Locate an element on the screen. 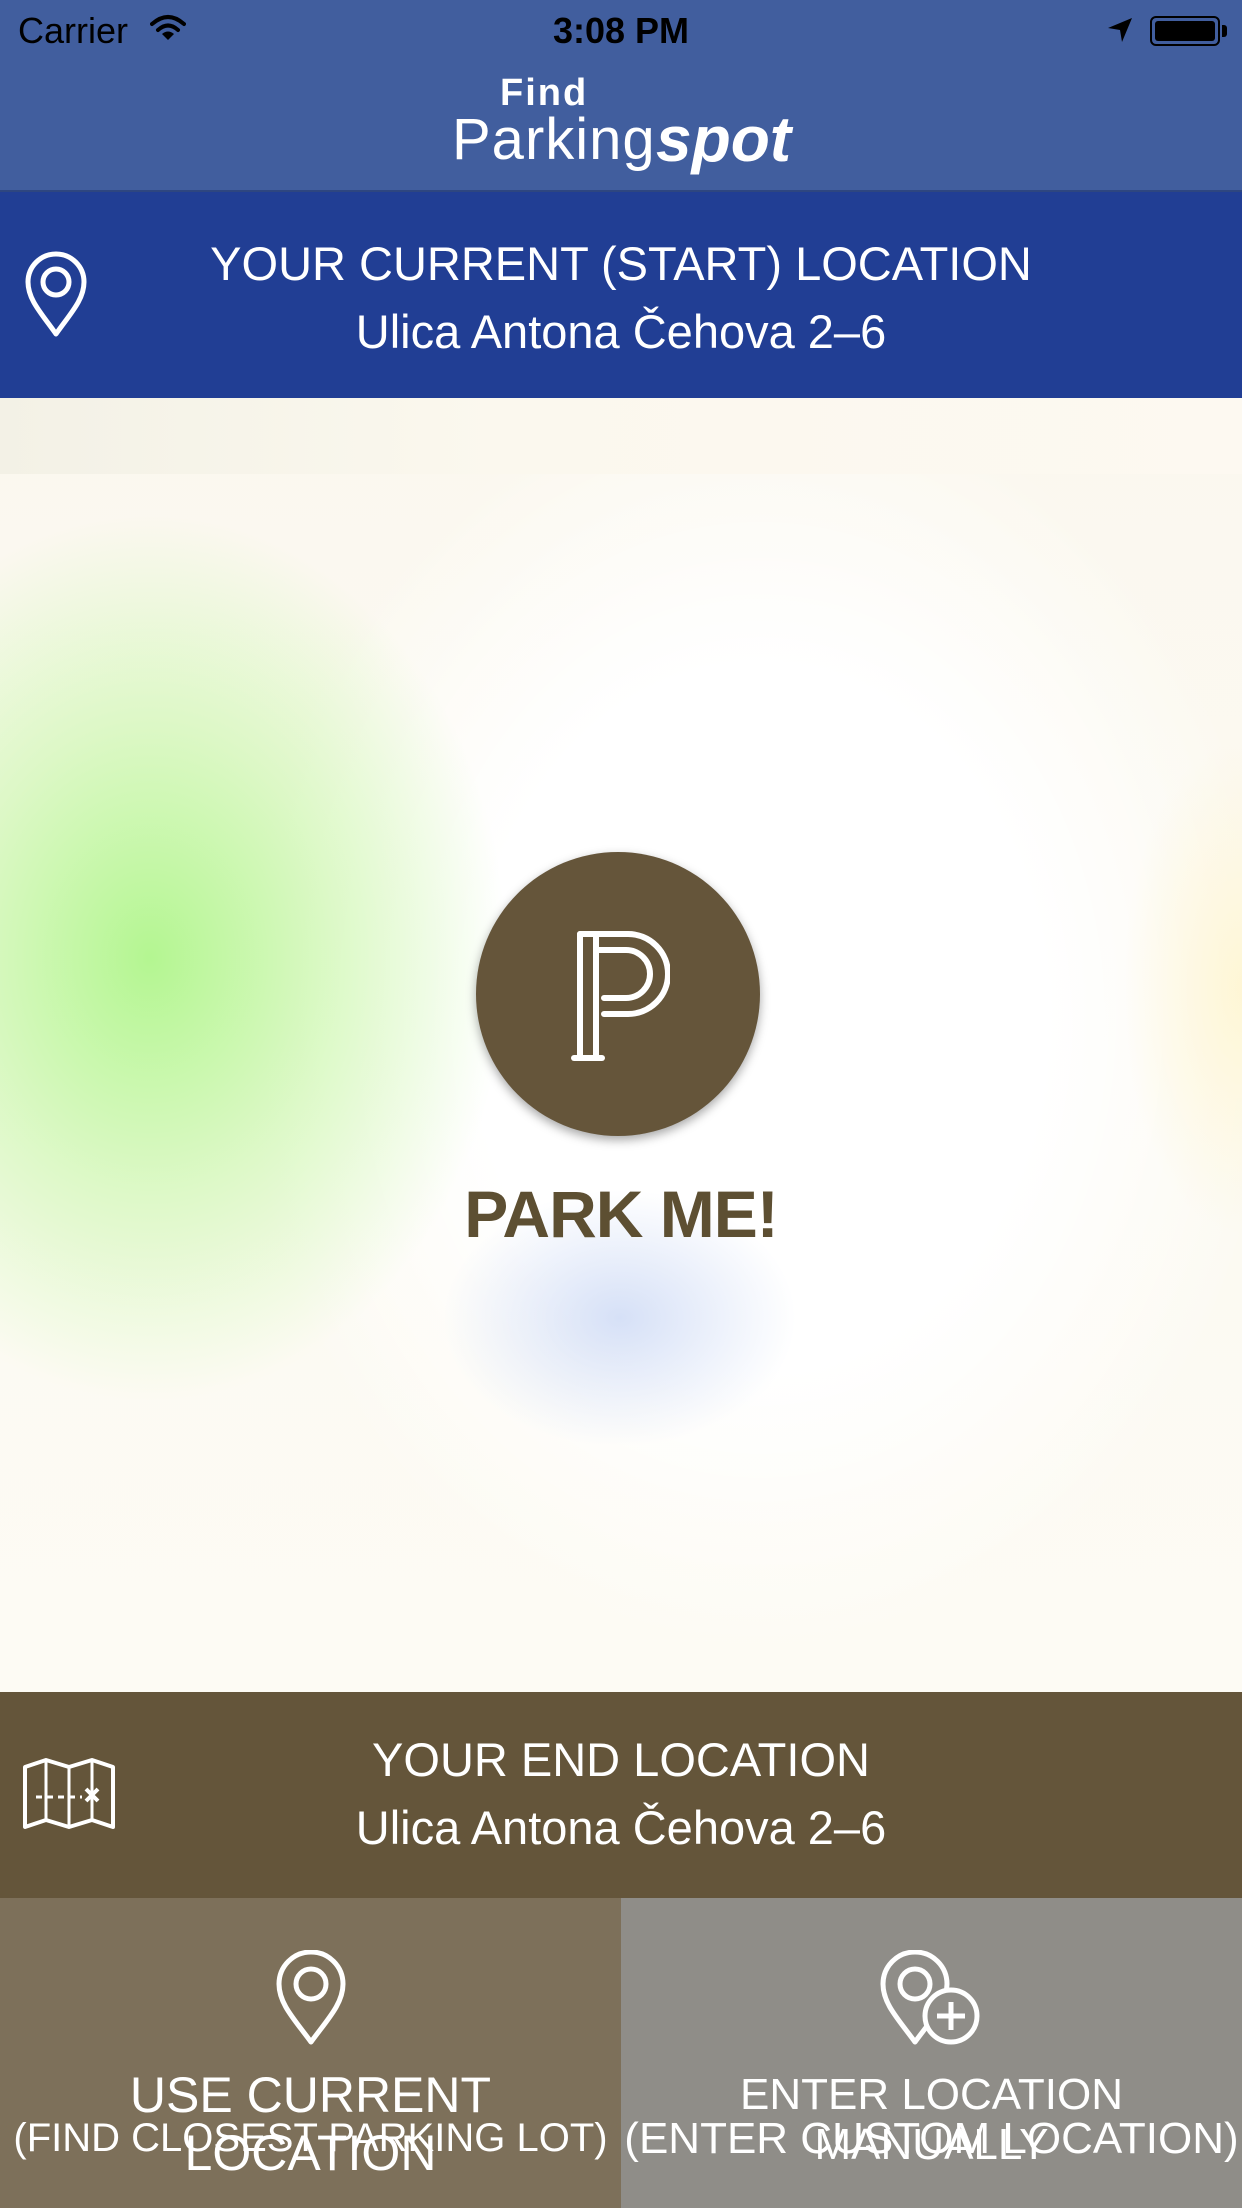 This screenshot has height=2208, width=1242. logo-spot-text: spot is located at coordinates (724, 139).